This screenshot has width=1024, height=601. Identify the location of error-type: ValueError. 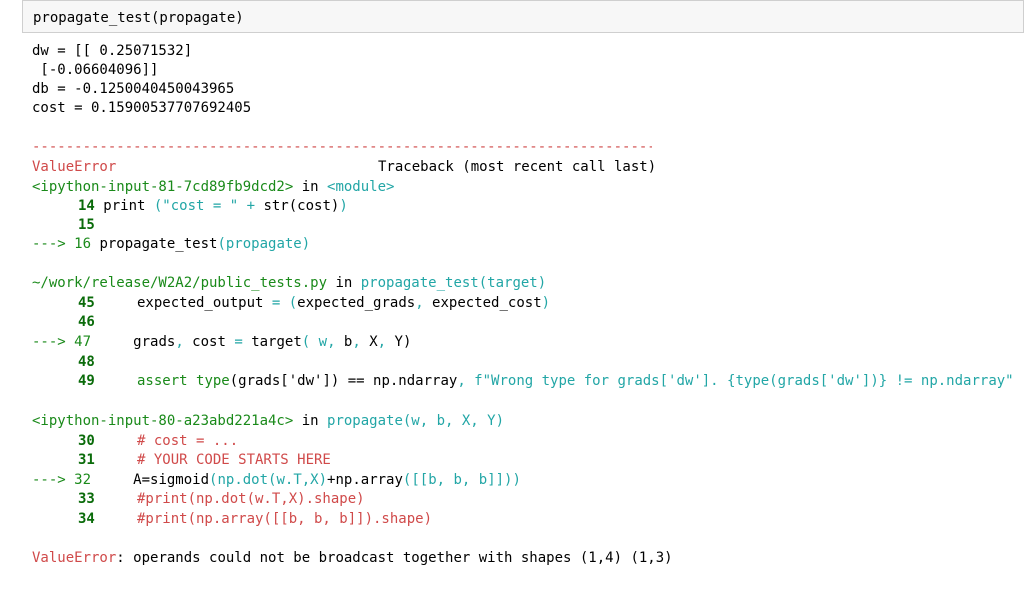
(74, 167).